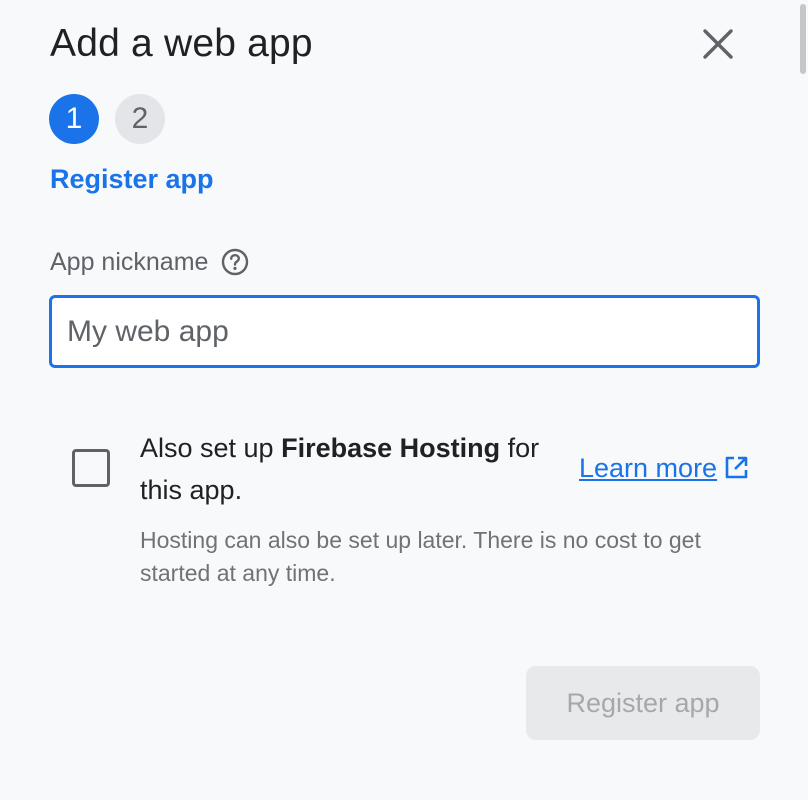 The image size is (808, 800). Describe the element at coordinates (648, 468) in the screenshot. I see `learn-more-label: Learn more` at that location.